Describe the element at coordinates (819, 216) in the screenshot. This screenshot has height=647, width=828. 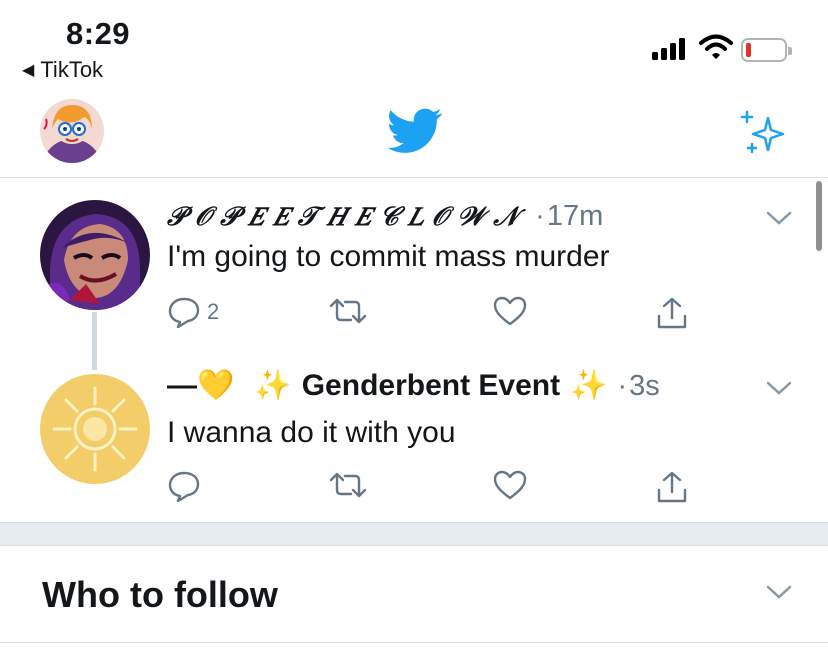
I see `scrollbar` at that location.